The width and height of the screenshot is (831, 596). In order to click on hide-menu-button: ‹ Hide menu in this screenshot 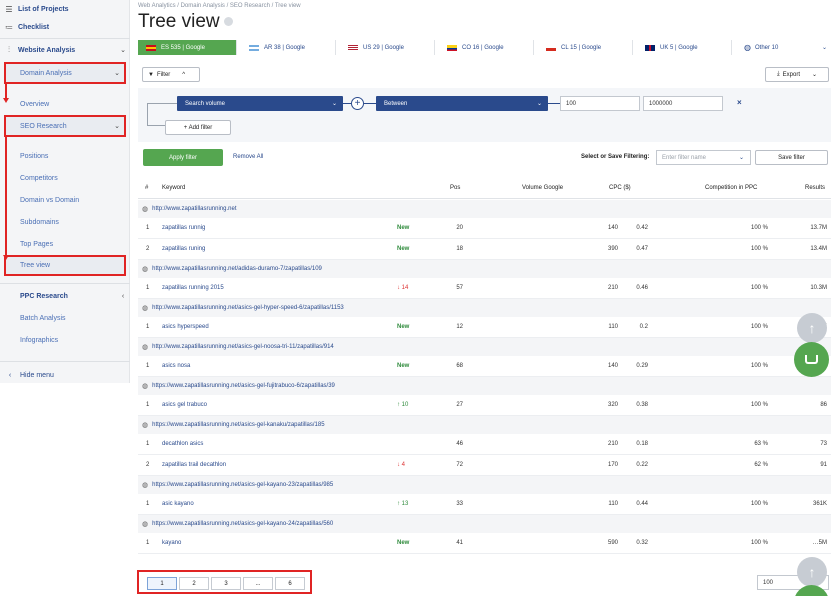, I will do `click(27, 375)`.